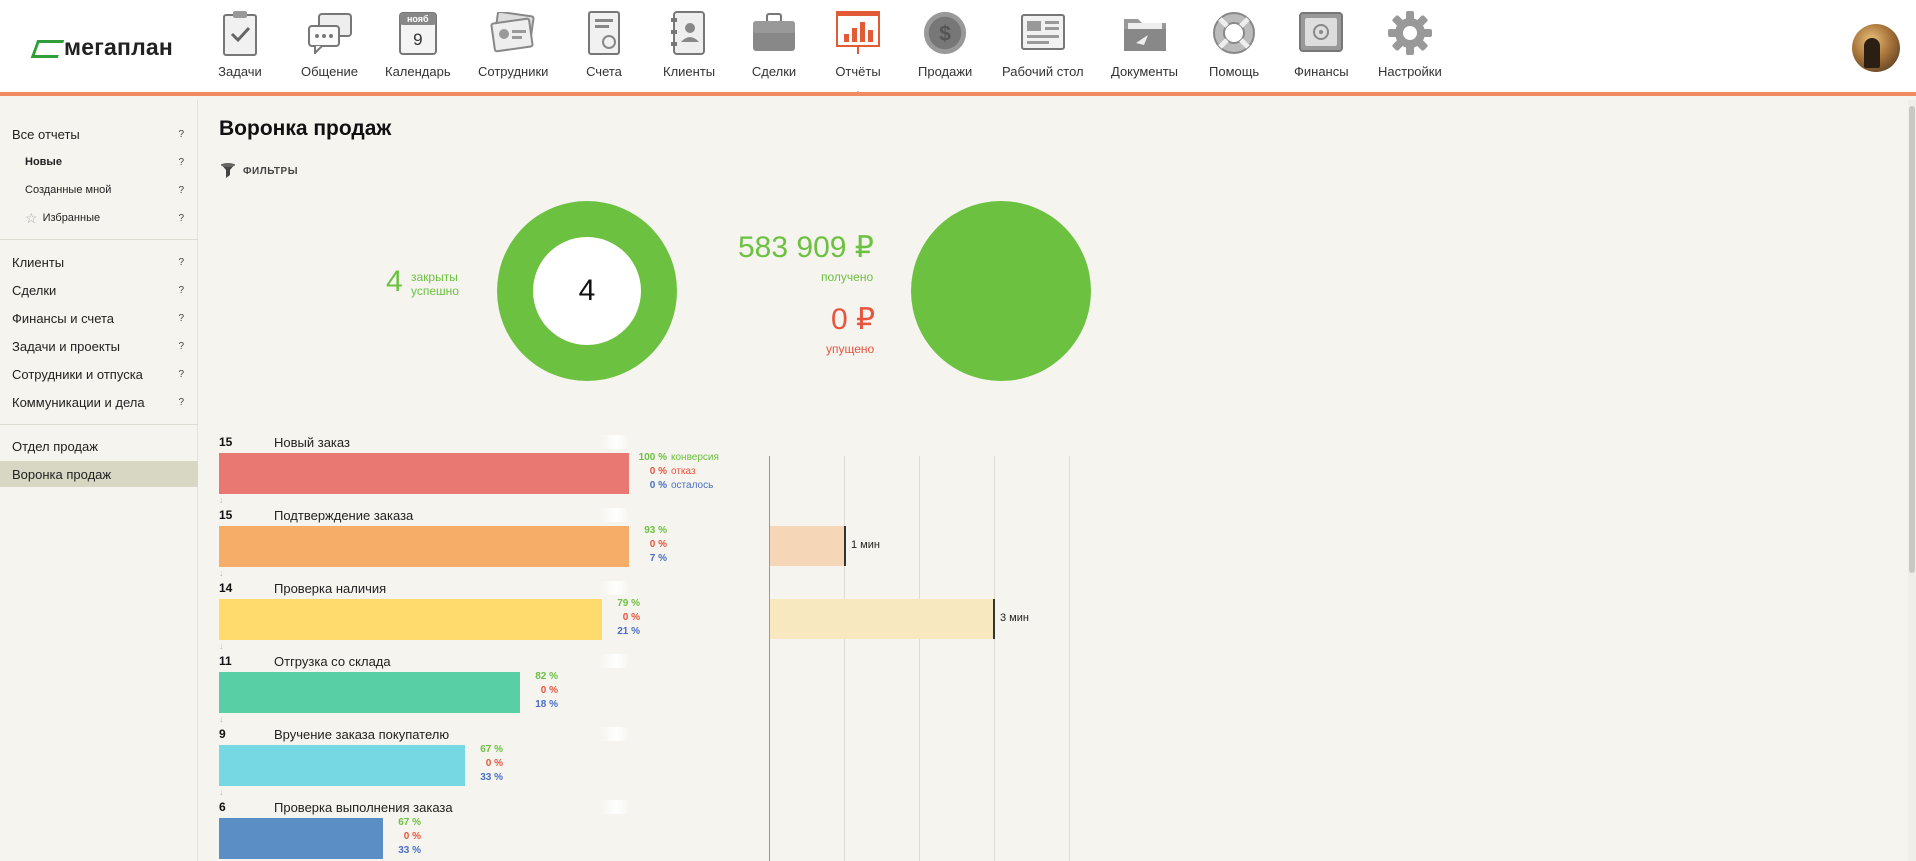 The width and height of the screenshot is (1916, 861). I want to click on nav-settings: Настройки, so click(1410, 44).